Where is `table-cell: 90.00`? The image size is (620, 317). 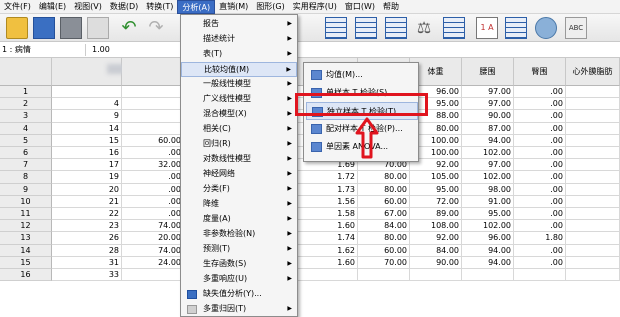 table-cell: 90.00 is located at coordinates (488, 116).